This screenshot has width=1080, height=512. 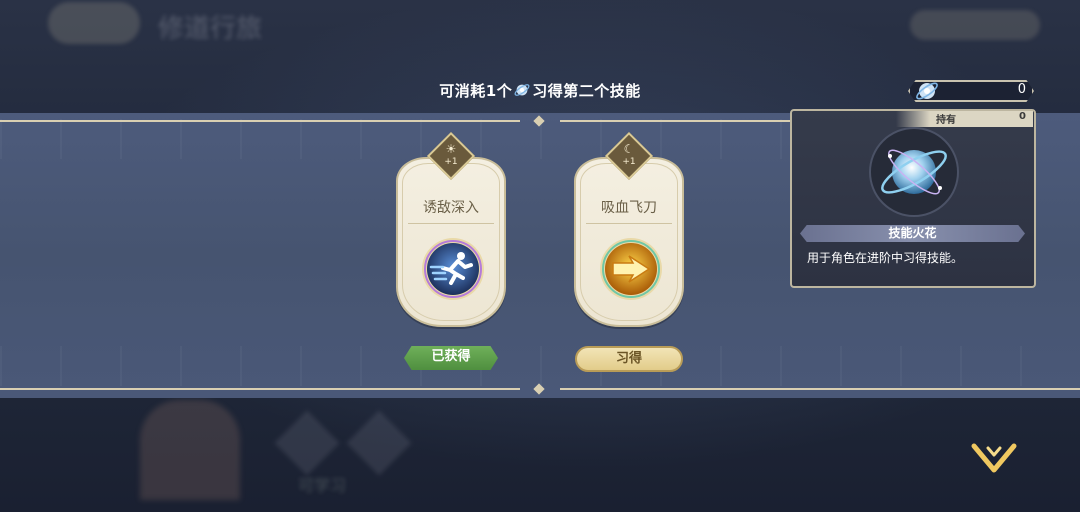 I want to click on skill-card-lure: ☀ +1 诱敌深入, so click(x=451, y=229).